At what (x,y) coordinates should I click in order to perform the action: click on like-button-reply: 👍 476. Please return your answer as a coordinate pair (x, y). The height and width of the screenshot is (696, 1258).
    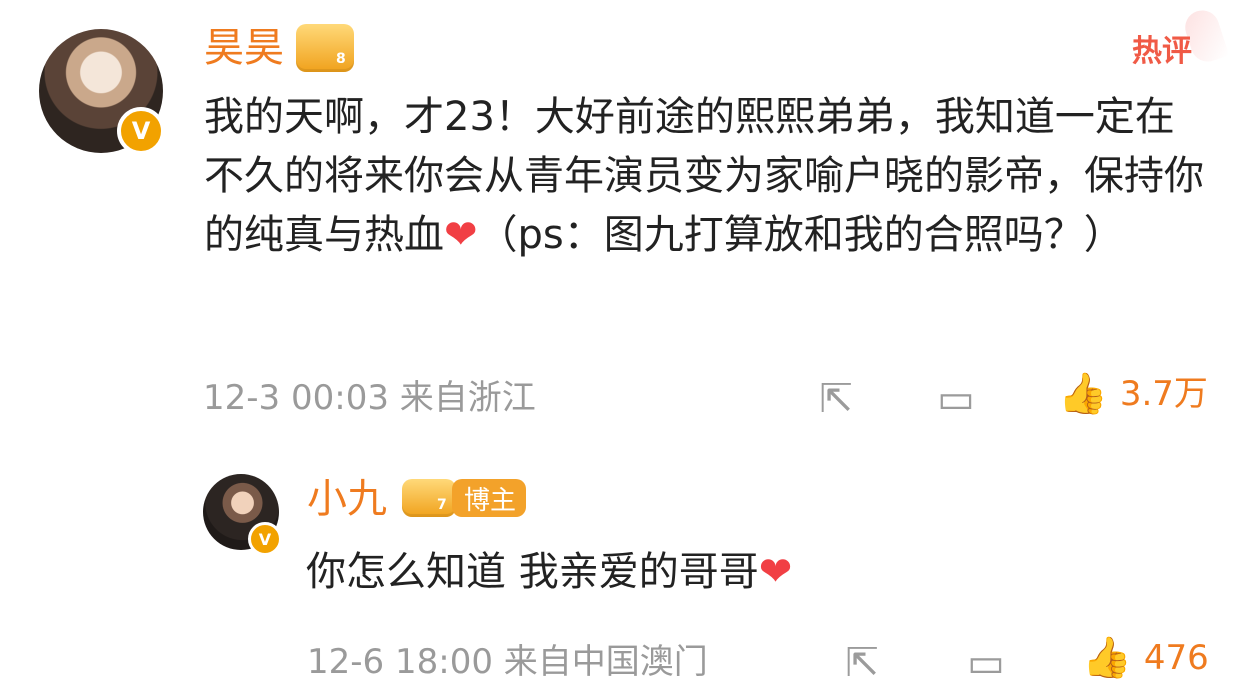
    Looking at the image, I should click on (1145, 658).